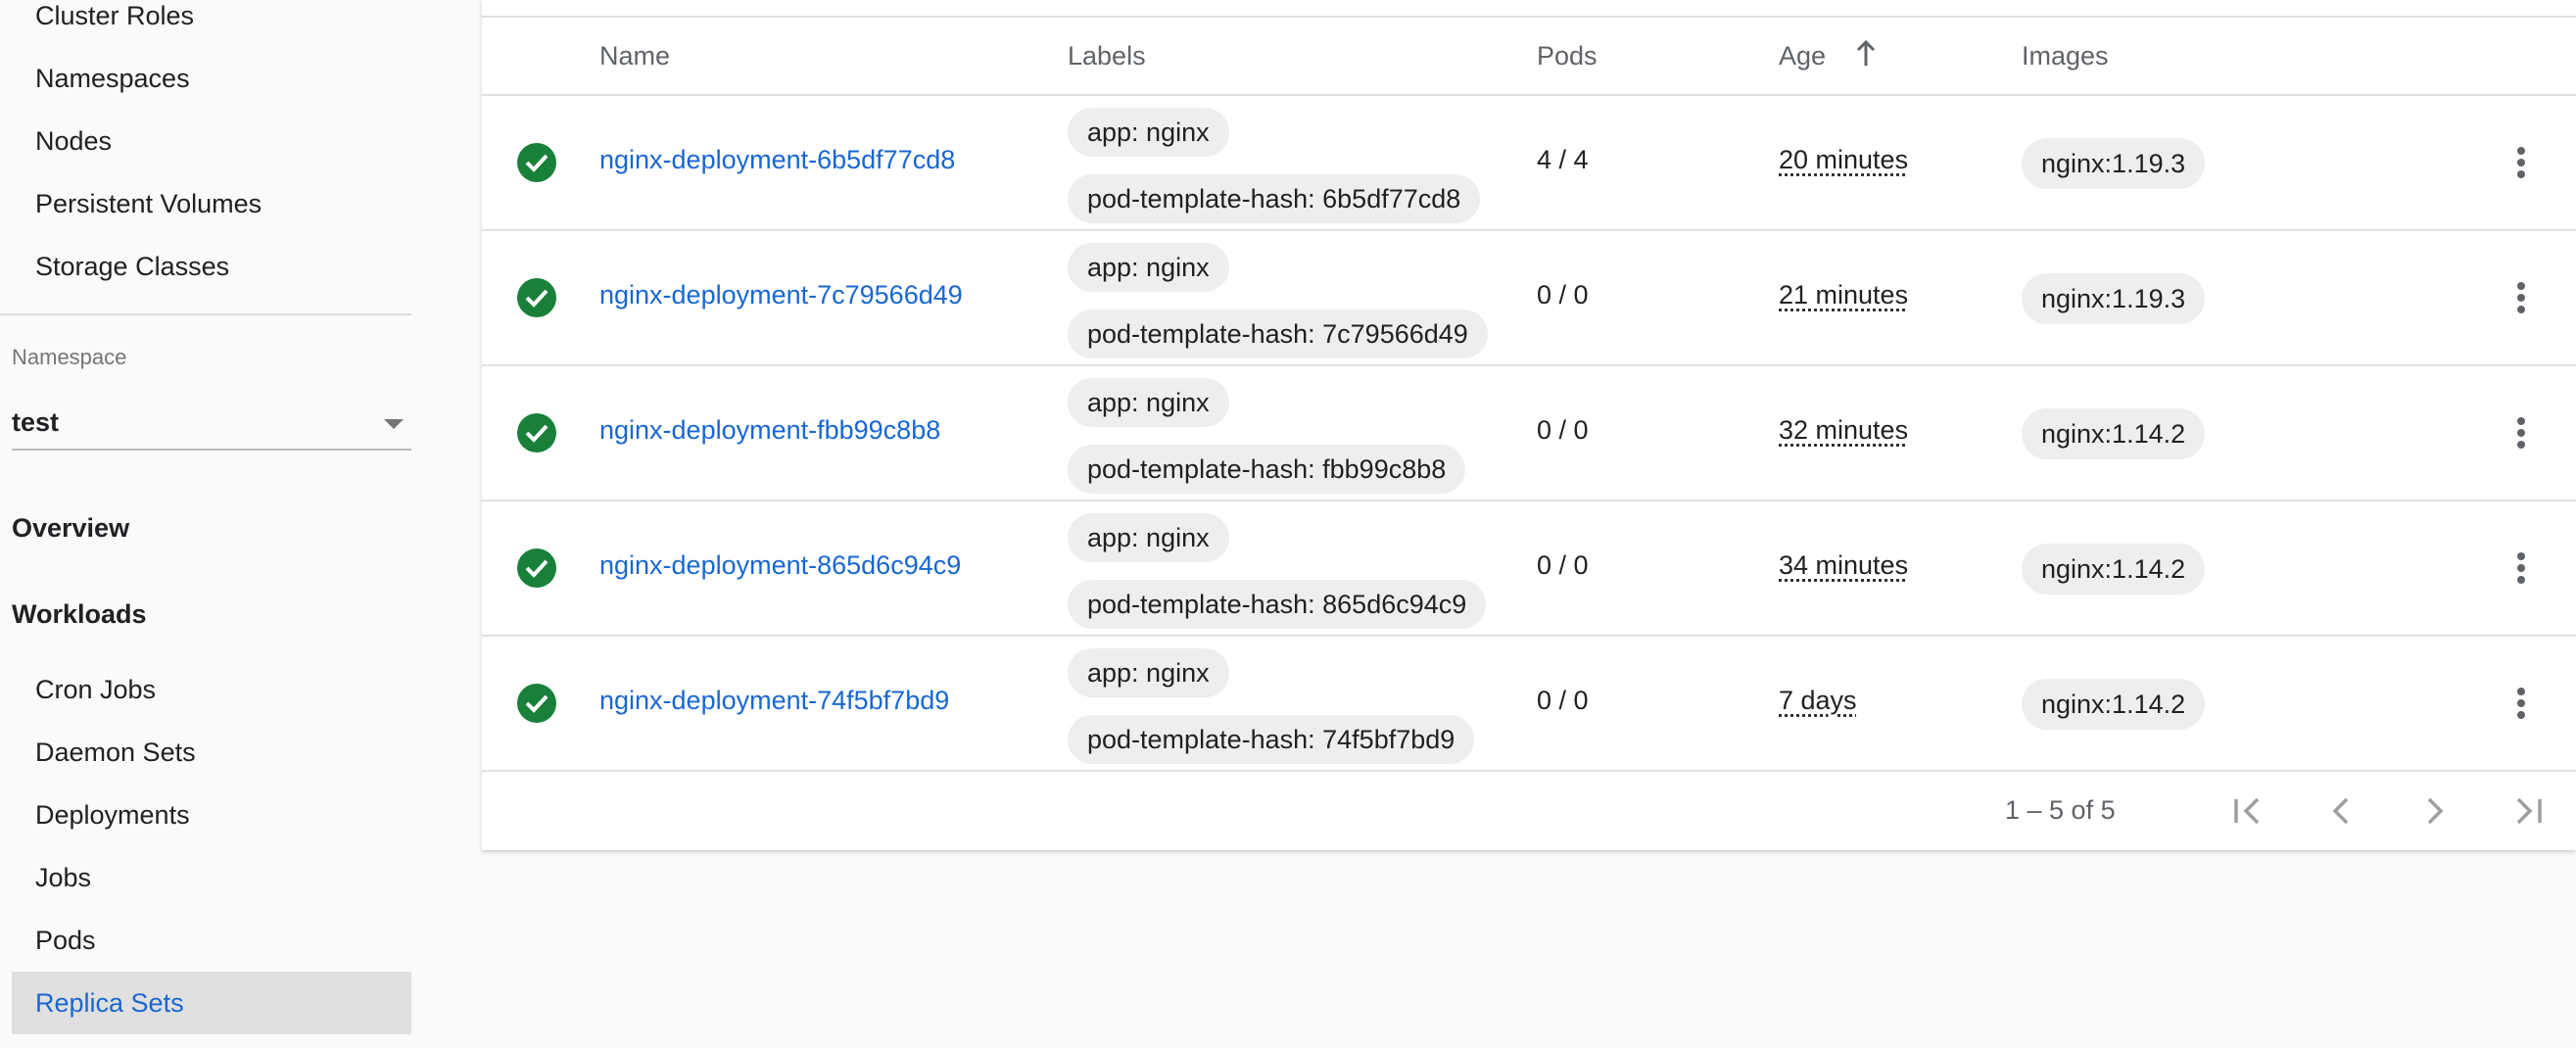 This screenshot has width=2576, height=1048. I want to click on sidebar-item-persistent-volumes: Persistent Volumes, so click(206, 203).